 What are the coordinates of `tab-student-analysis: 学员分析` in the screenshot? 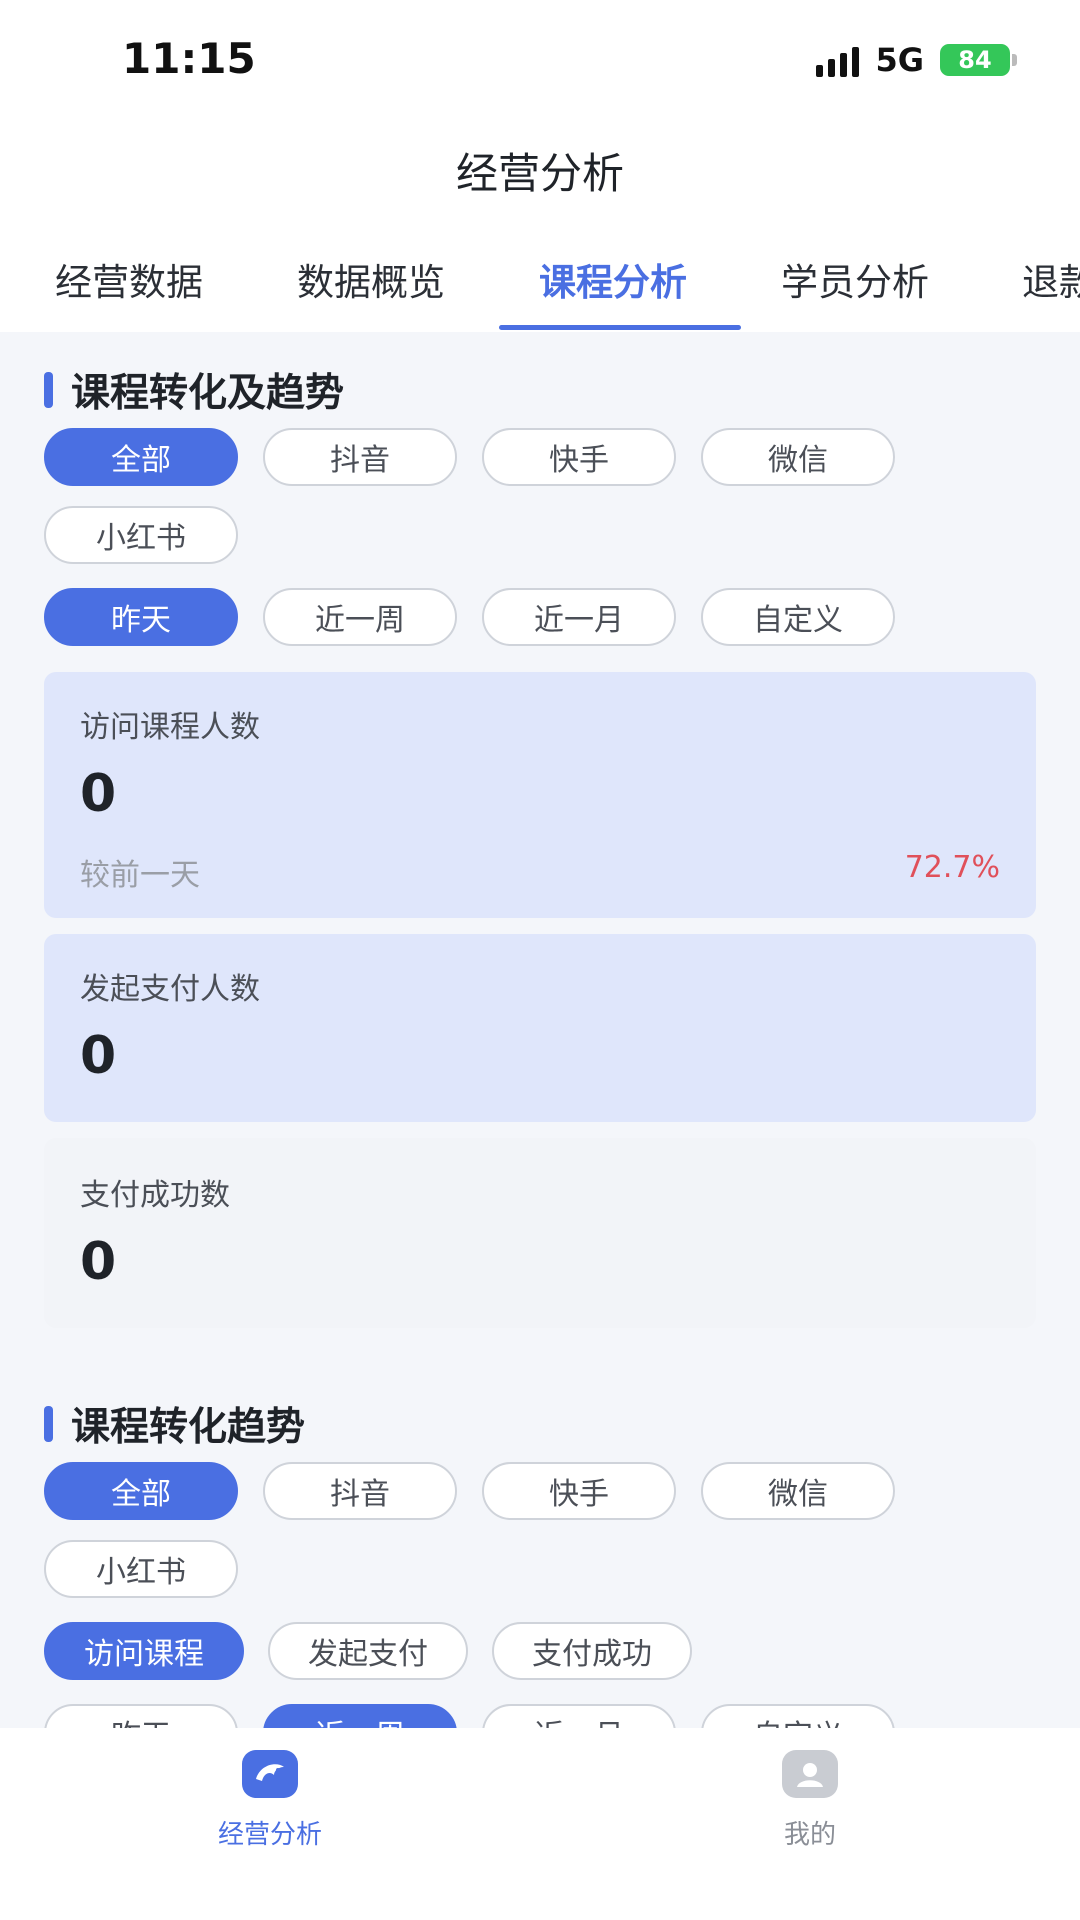 It's located at (855, 292).